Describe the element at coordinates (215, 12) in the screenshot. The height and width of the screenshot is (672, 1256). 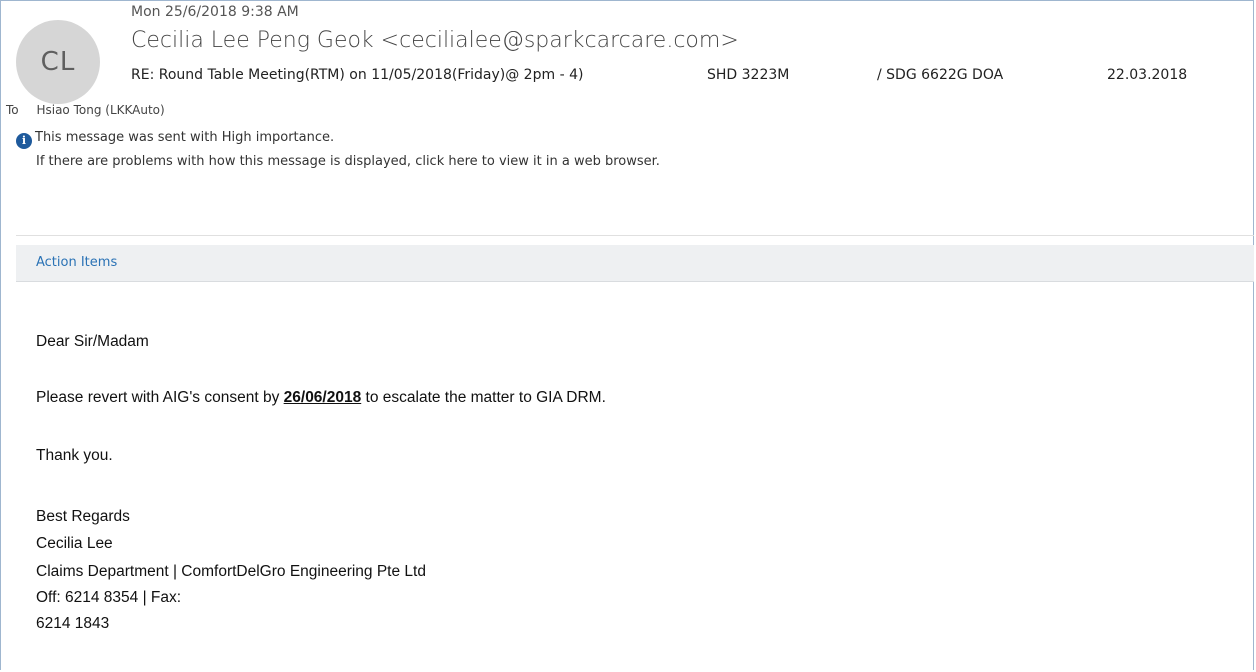
I see `sent-date: Mon 25/6/2018 9:38 AM` at that location.